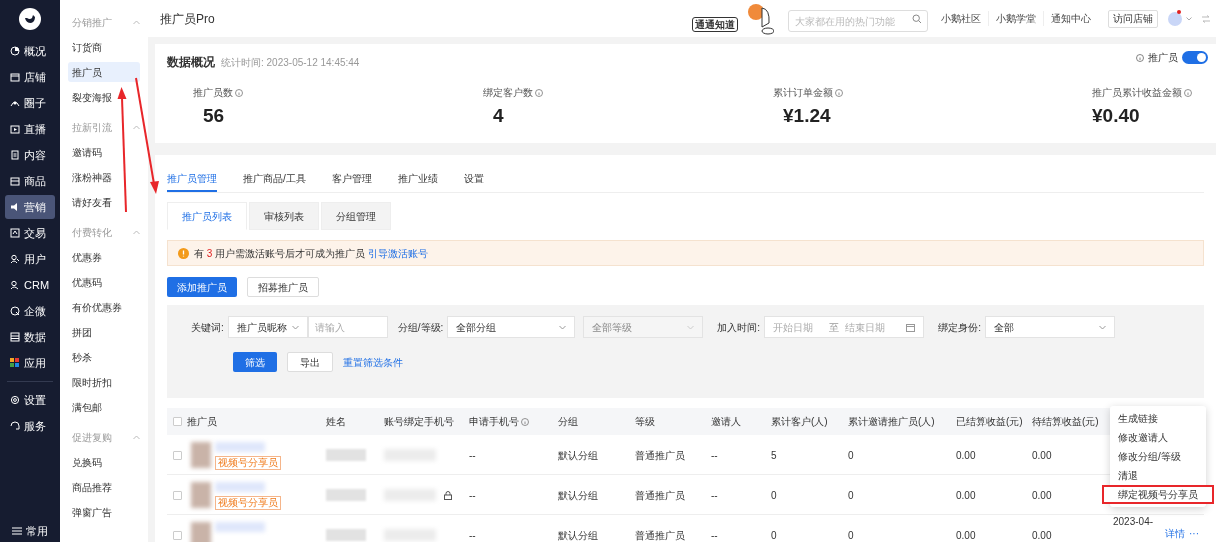 Image resolution: width=1216 pixels, height=542 pixels. I want to click on menu-item: 绑定视频号分享员, so click(1158, 494).